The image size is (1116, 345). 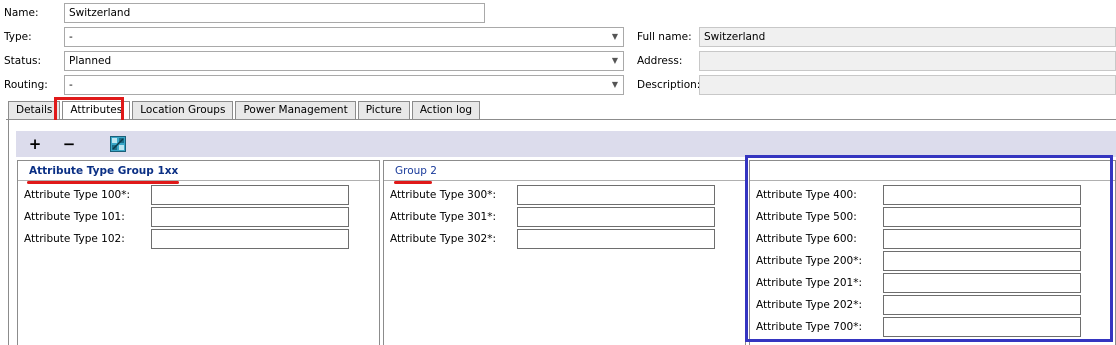 What do you see at coordinates (74, 239) in the screenshot?
I see `attribute-label: Attribute Type 102:` at bounding box center [74, 239].